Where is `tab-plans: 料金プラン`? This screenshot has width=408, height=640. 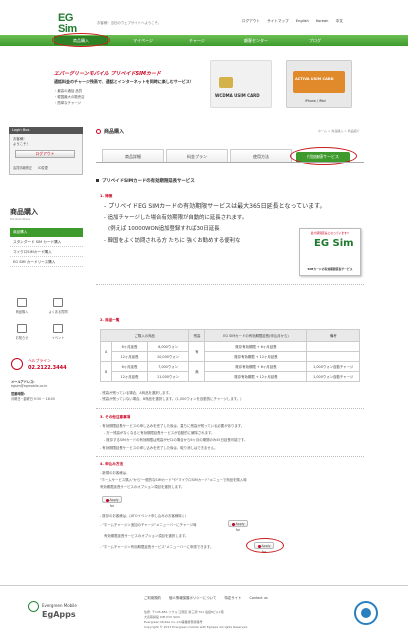
tab-plans: 料金プラン is located at coordinates (197, 155).